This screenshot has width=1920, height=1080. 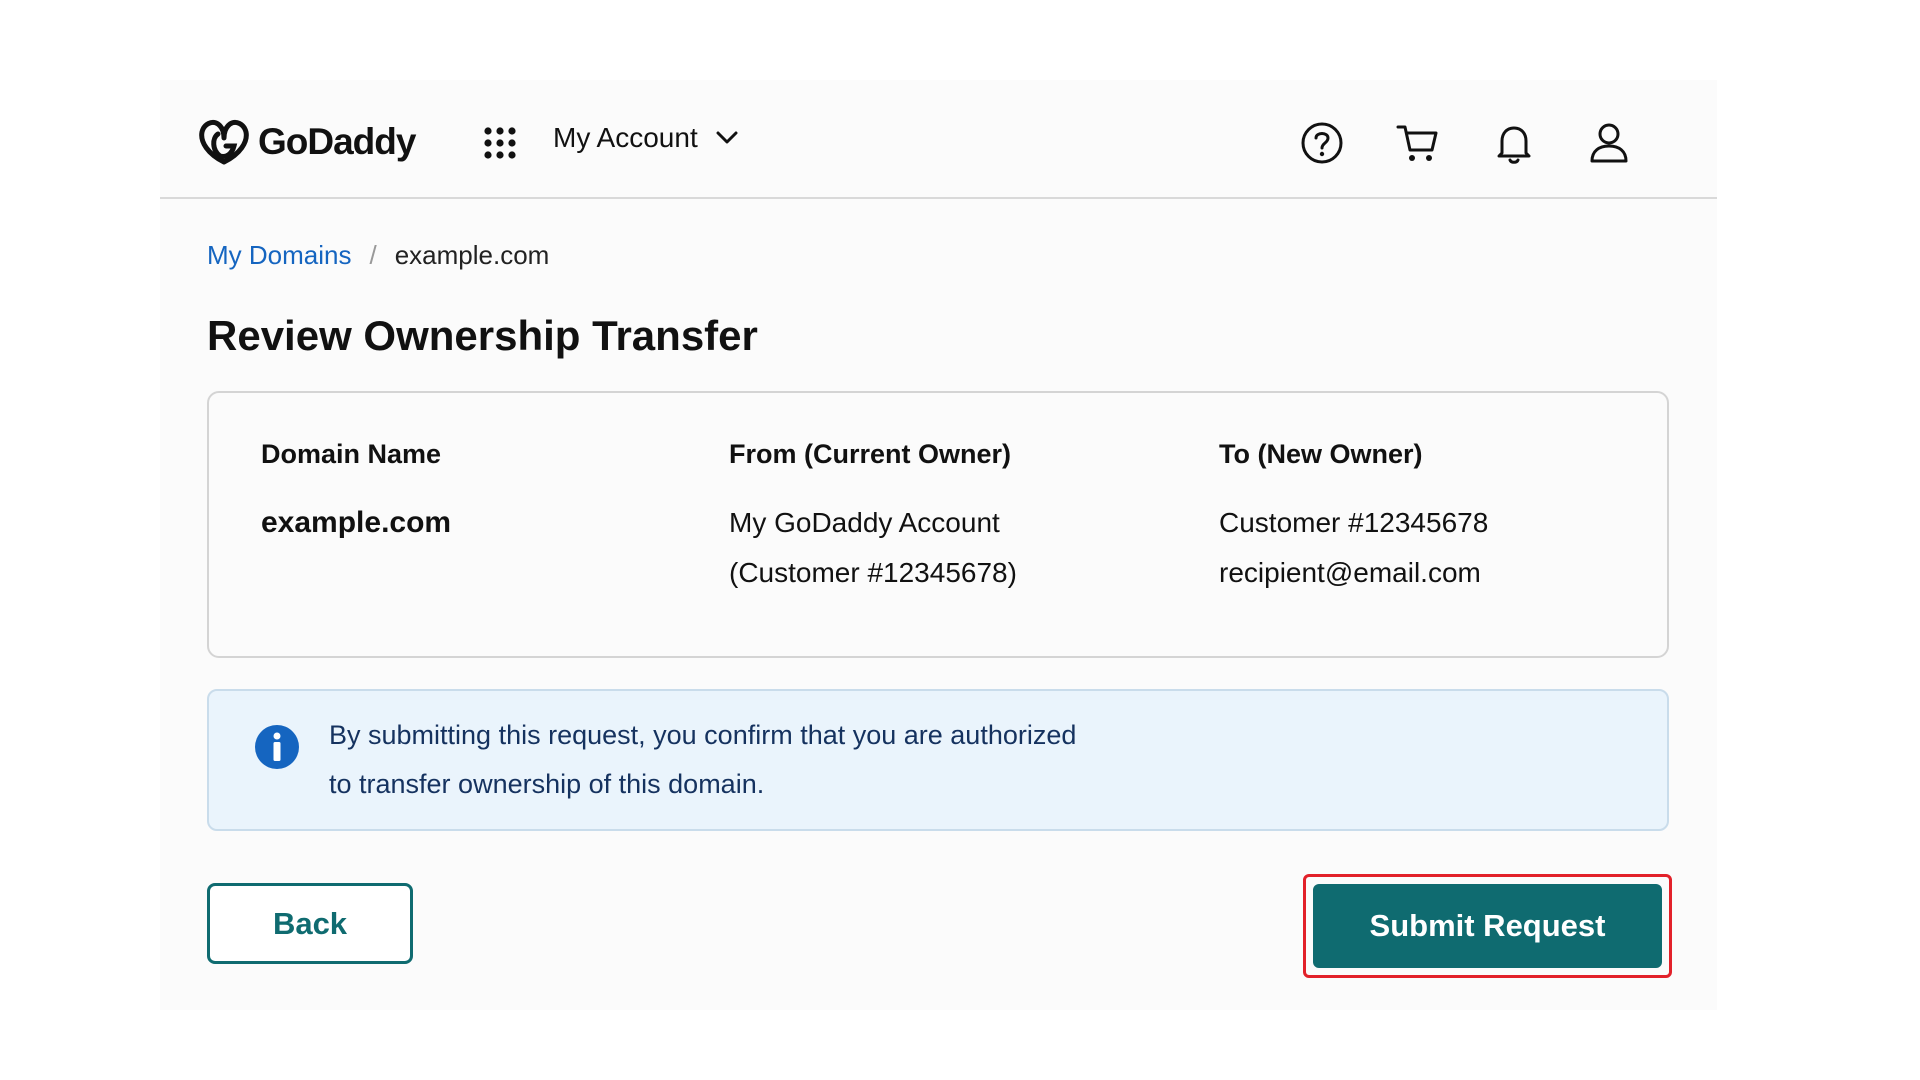 I want to click on godaddy-logo: GoDaddy, so click(x=307, y=142).